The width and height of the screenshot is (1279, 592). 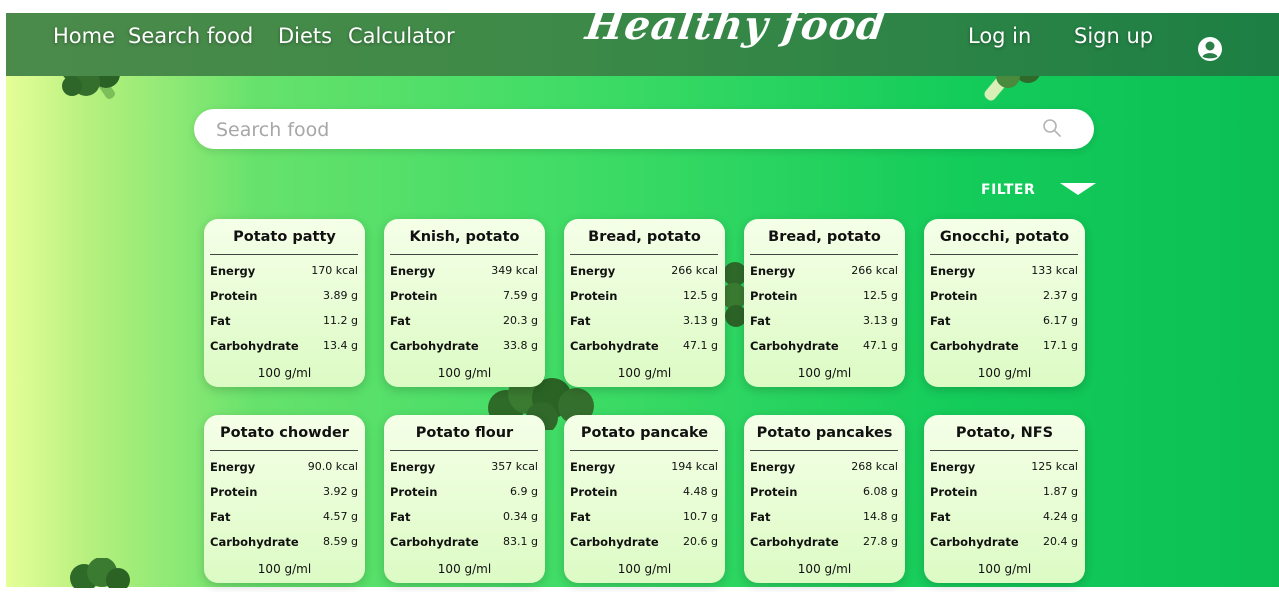 What do you see at coordinates (880, 541) in the screenshot?
I see `carbohydrate-value: 27.8 g` at bounding box center [880, 541].